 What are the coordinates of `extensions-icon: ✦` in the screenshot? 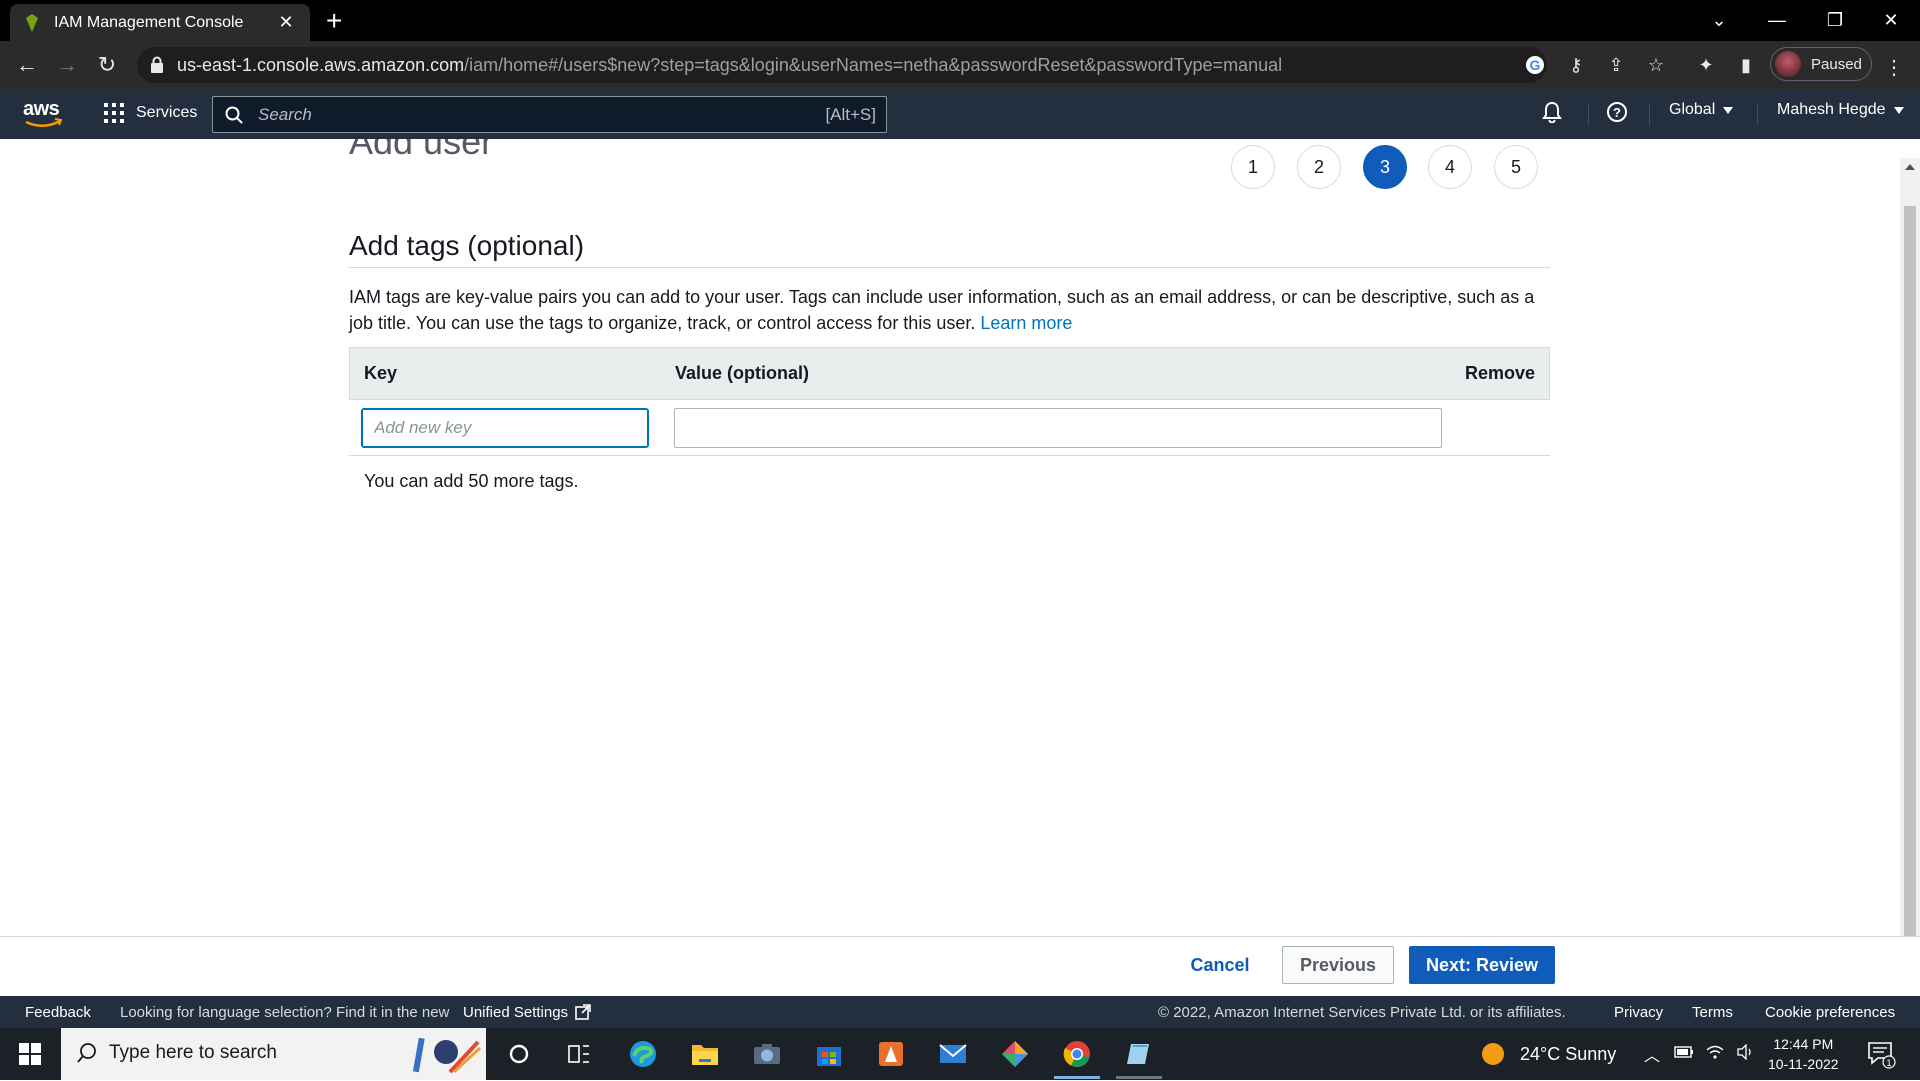 It's located at (1706, 65).